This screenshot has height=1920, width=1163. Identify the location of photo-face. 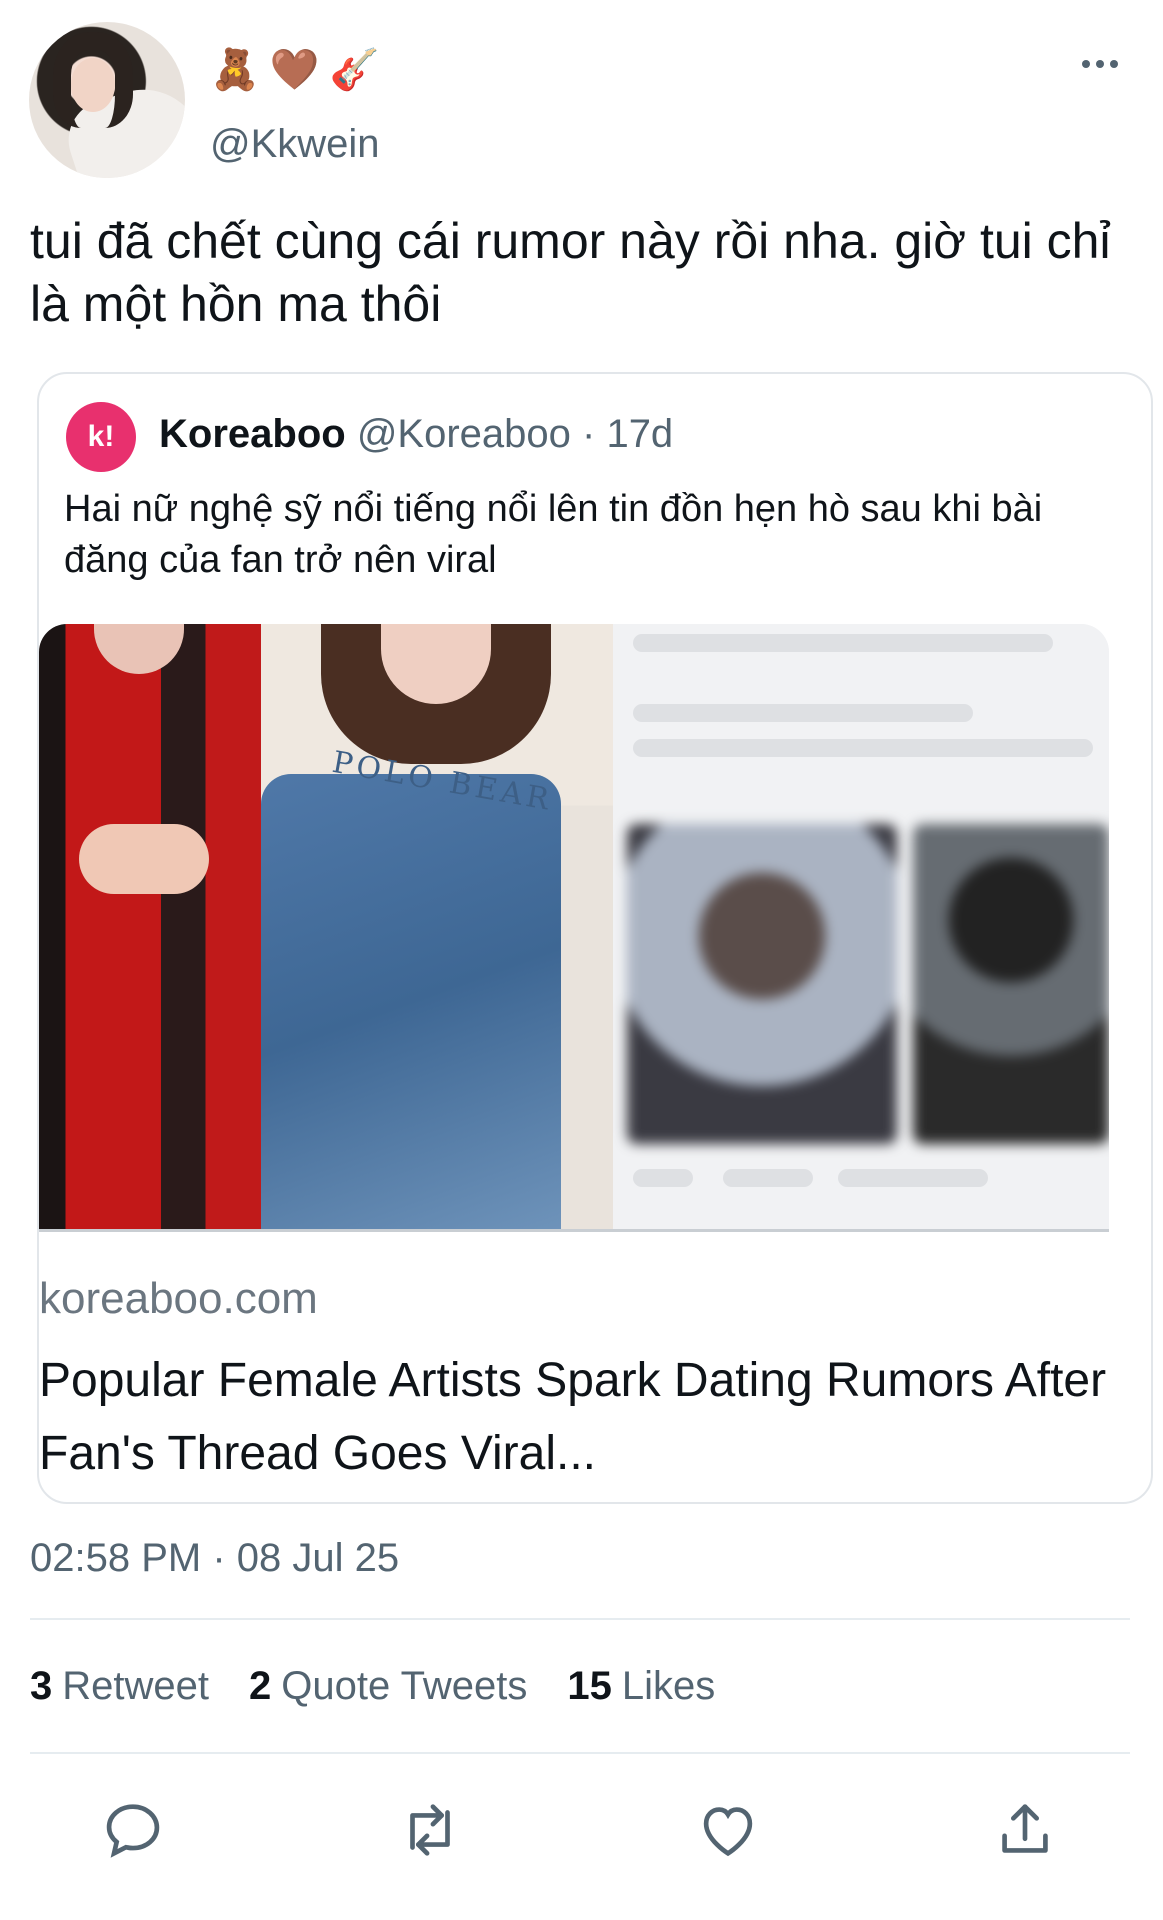
(139, 649).